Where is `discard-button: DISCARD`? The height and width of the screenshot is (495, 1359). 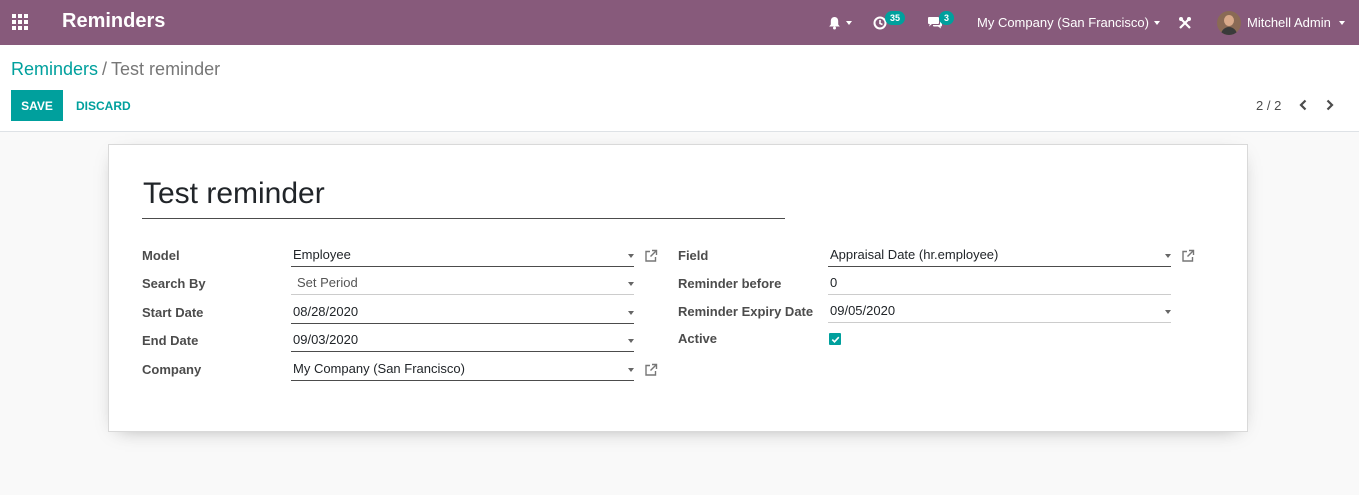 discard-button: DISCARD is located at coordinates (103, 105).